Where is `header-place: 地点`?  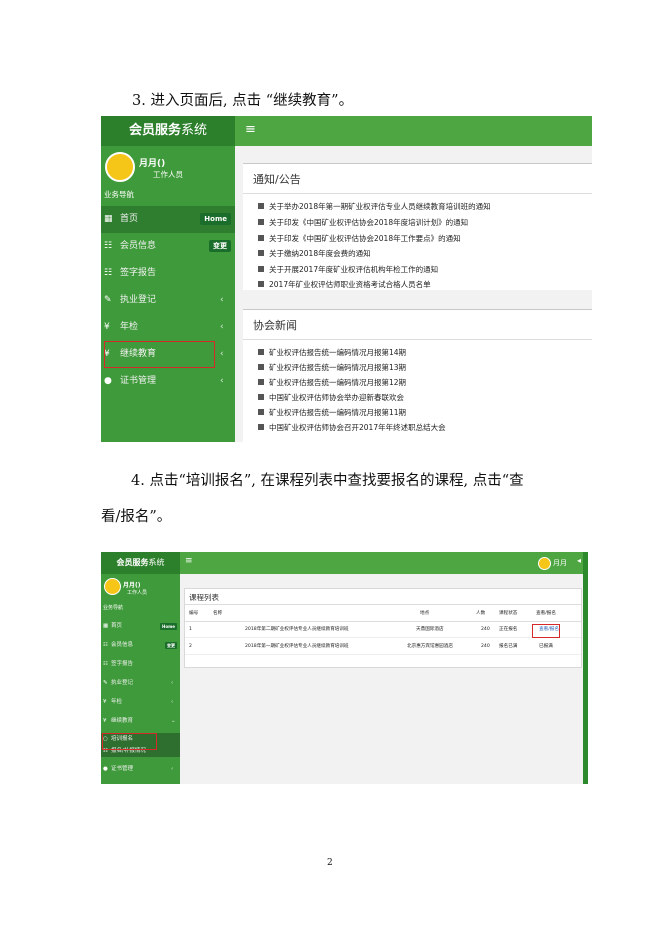
header-place: 地点 is located at coordinates (425, 613).